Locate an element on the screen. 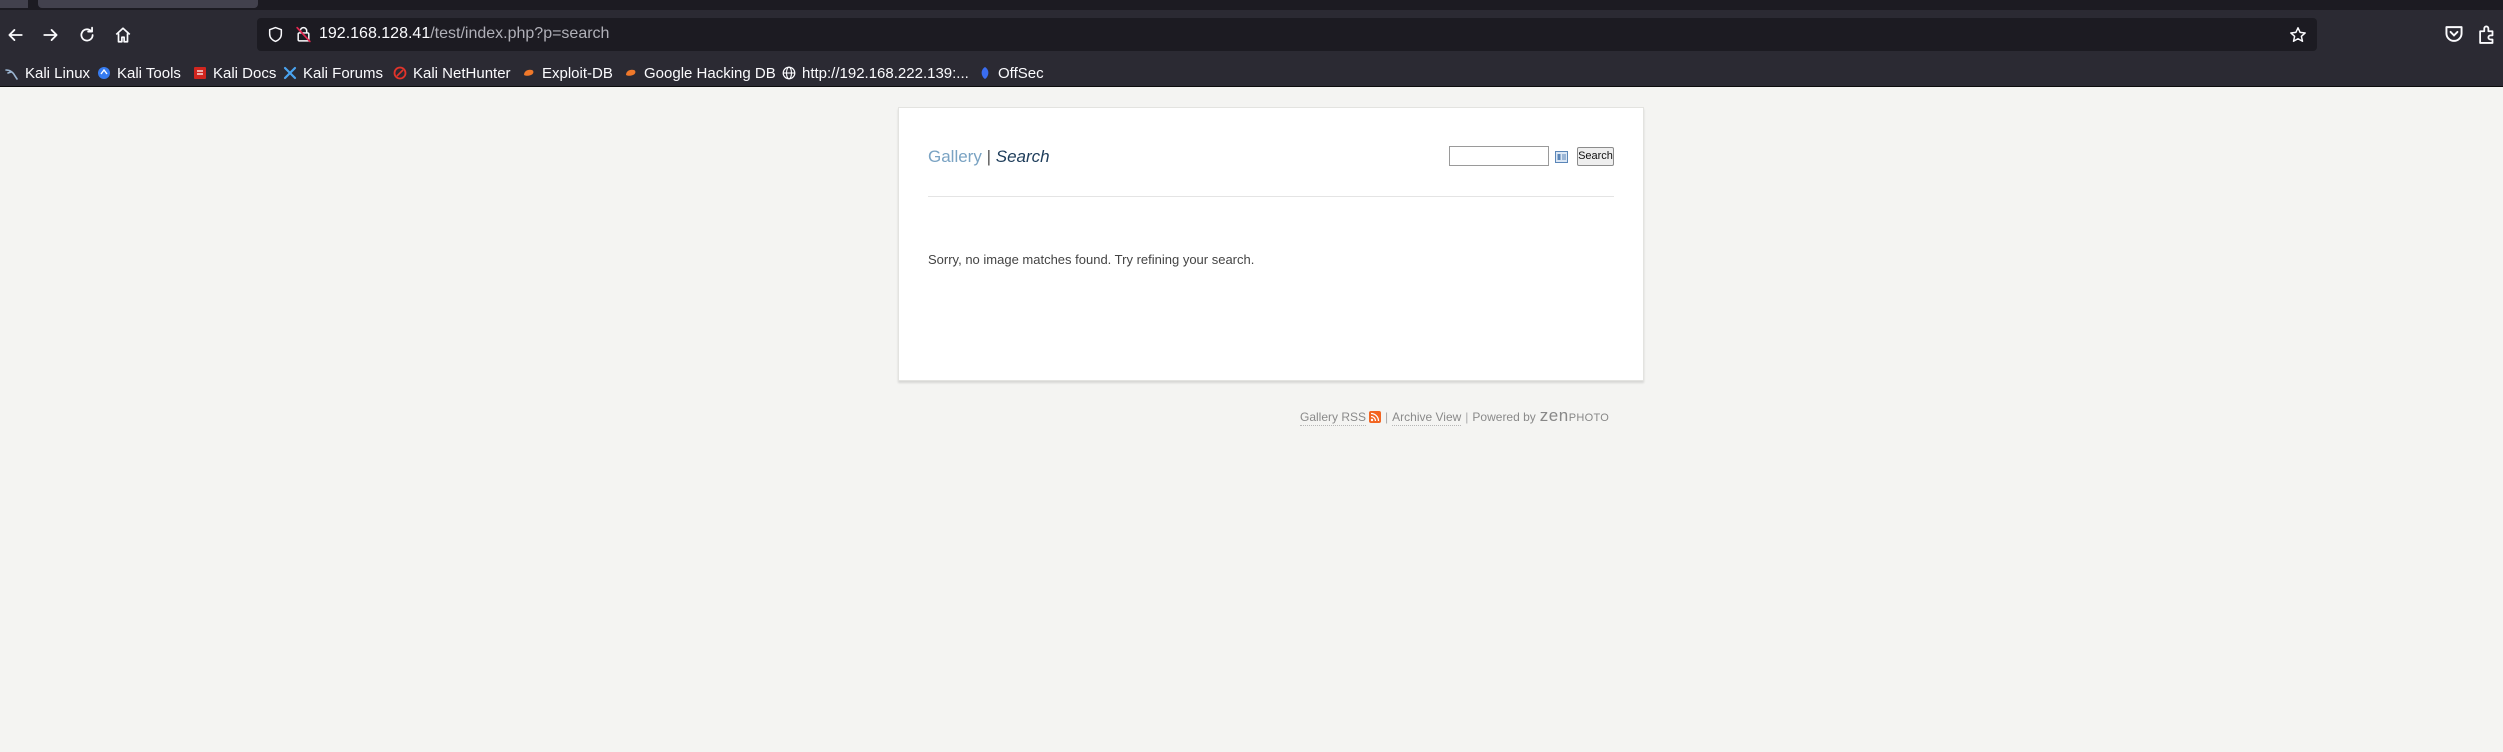 This screenshot has width=2503, height=752. search-input is located at coordinates (1499, 156).